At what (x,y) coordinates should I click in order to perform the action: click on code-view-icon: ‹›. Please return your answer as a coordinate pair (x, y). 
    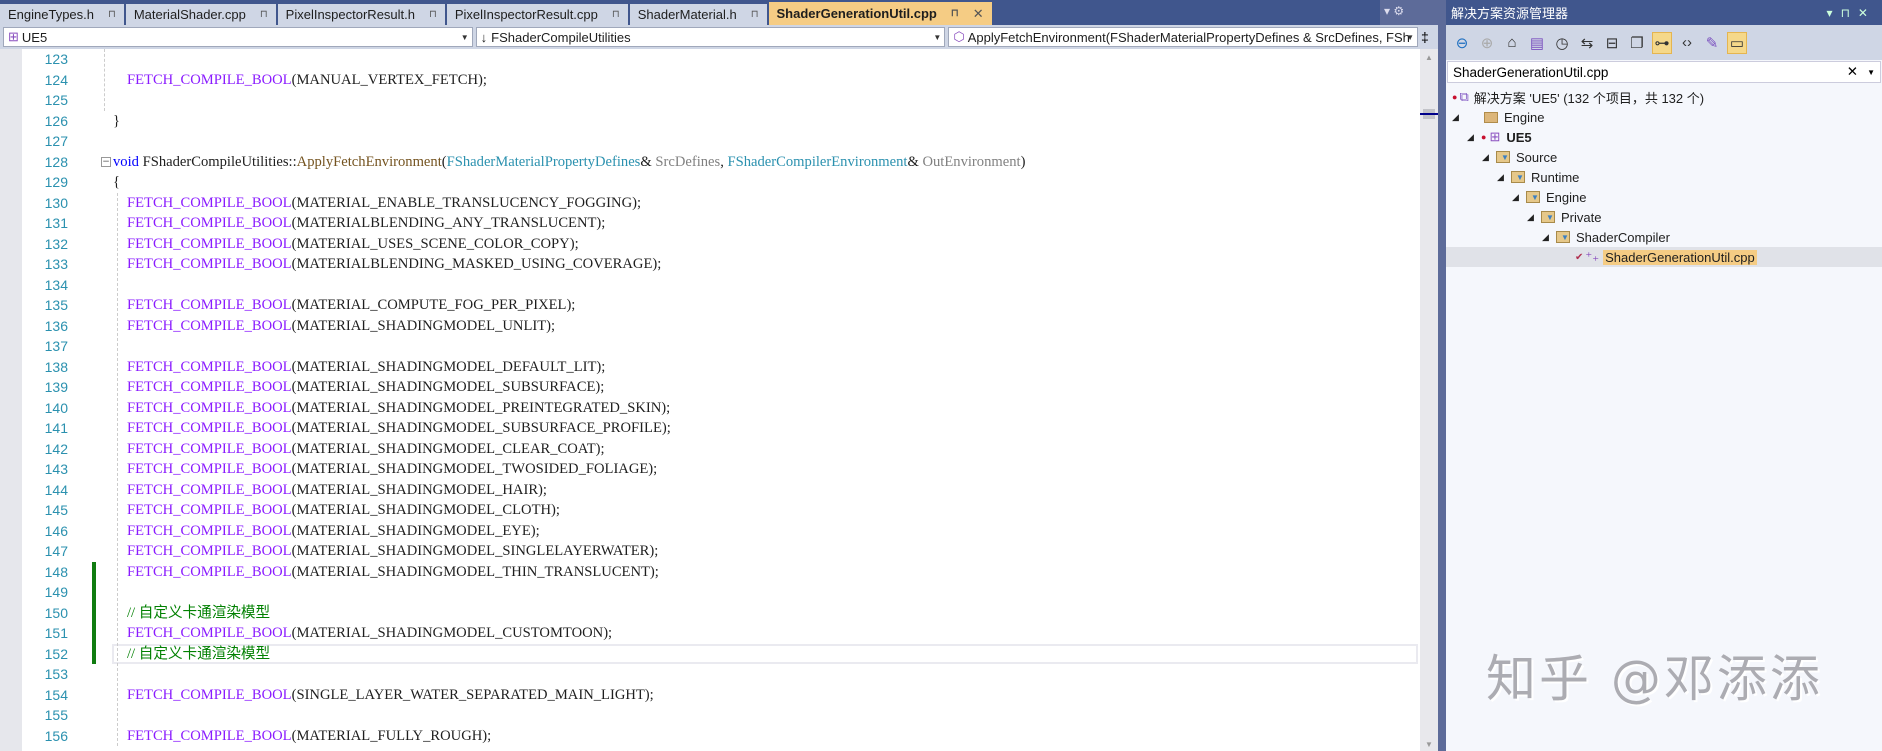
    Looking at the image, I should click on (1687, 43).